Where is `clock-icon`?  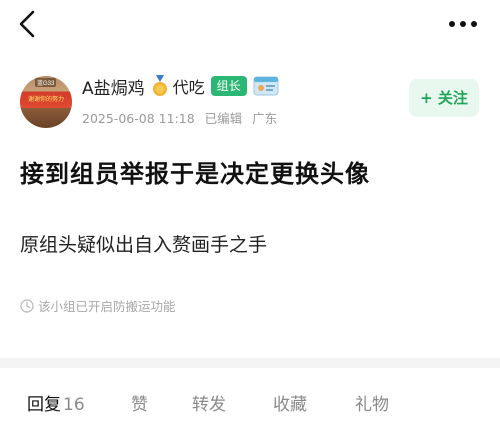
clock-icon is located at coordinates (27, 305).